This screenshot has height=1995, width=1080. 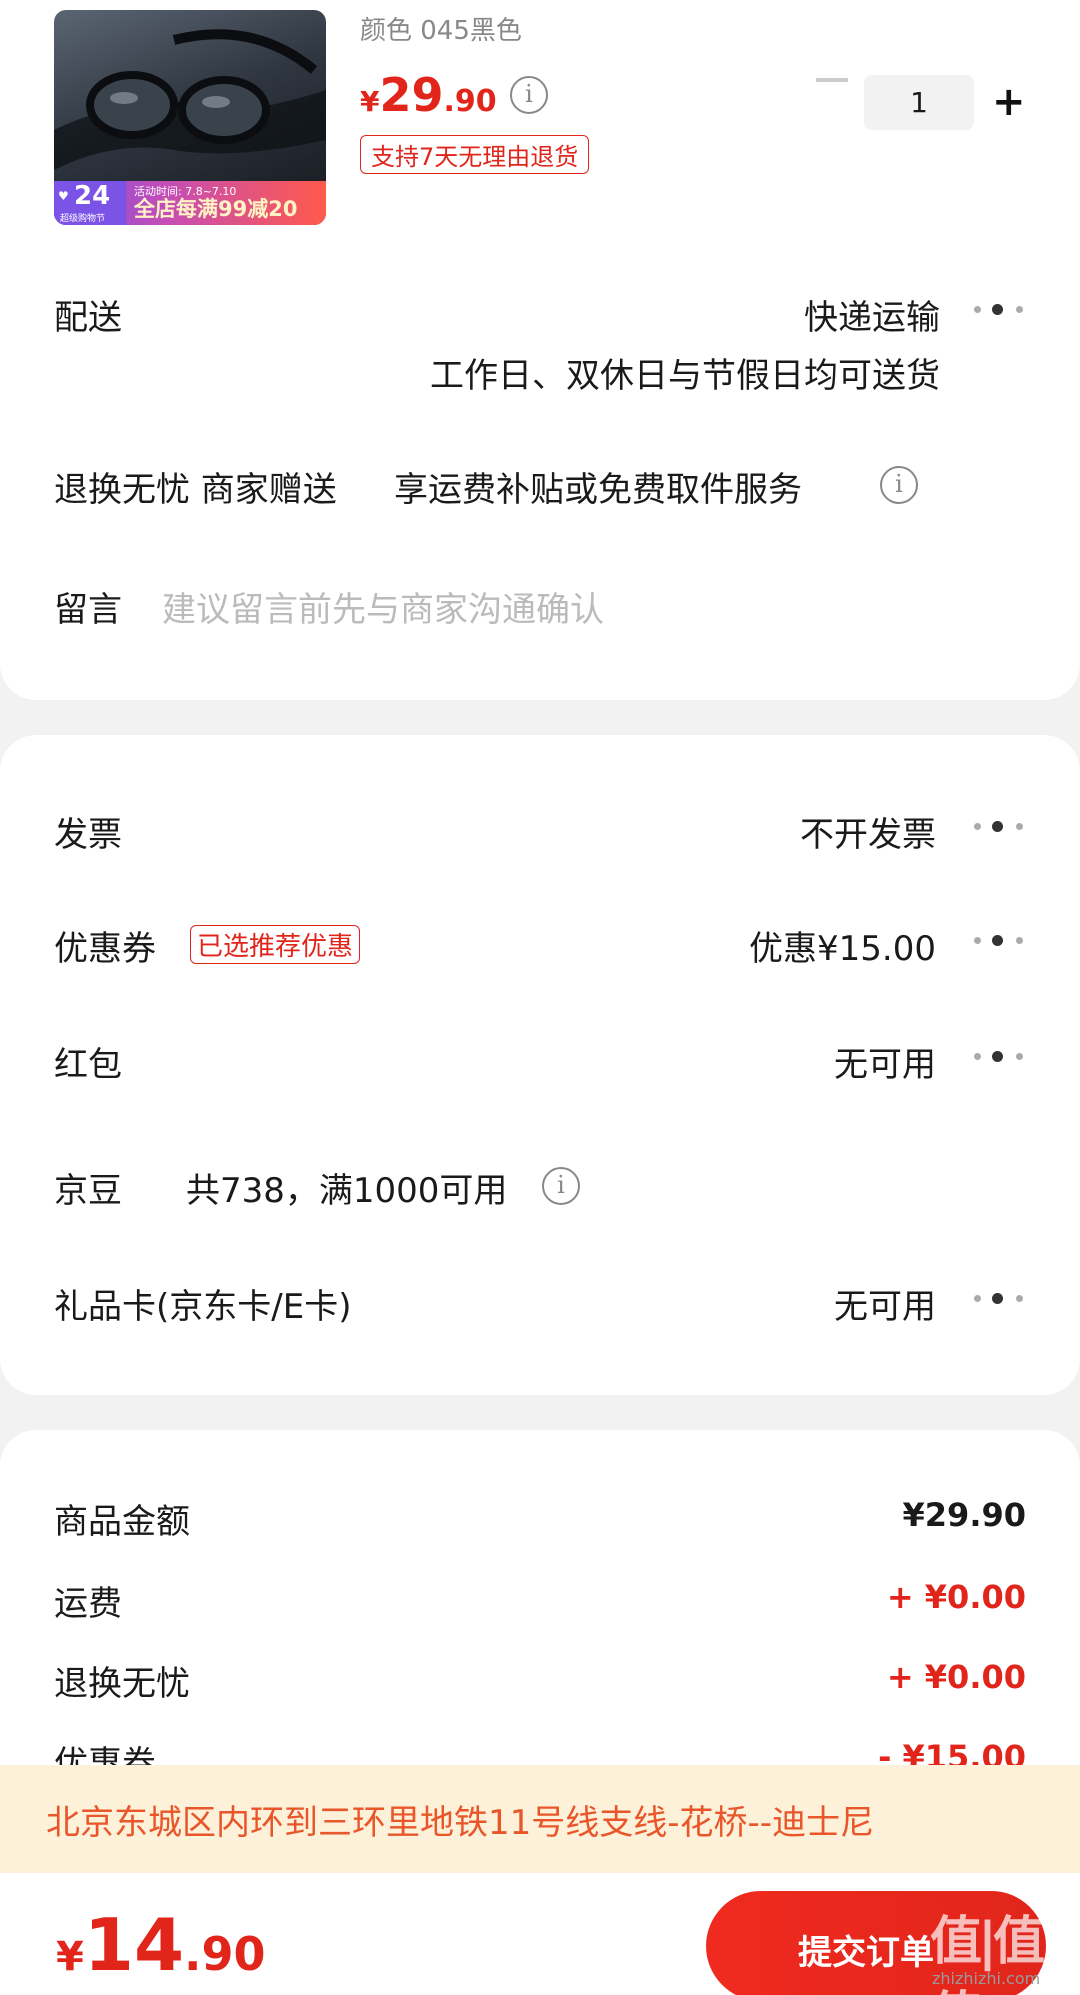 What do you see at coordinates (460, 1823) in the screenshot?
I see `address-text: 北京东城区内环到三环里地铁11号线支线-花桥--迪士尼` at bounding box center [460, 1823].